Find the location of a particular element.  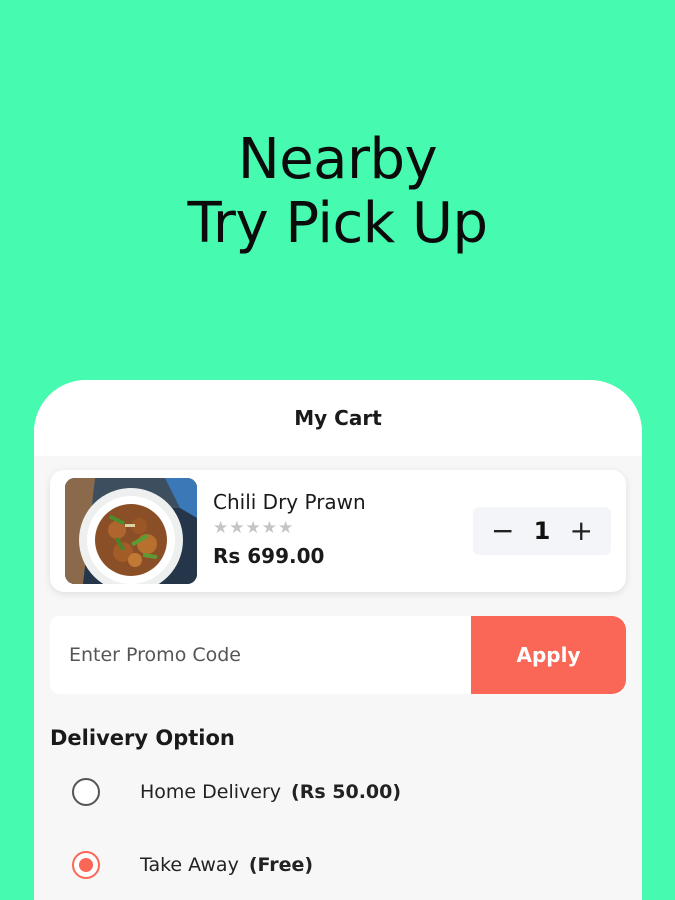

page-title: My Cart is located at coordinates (338, 418).